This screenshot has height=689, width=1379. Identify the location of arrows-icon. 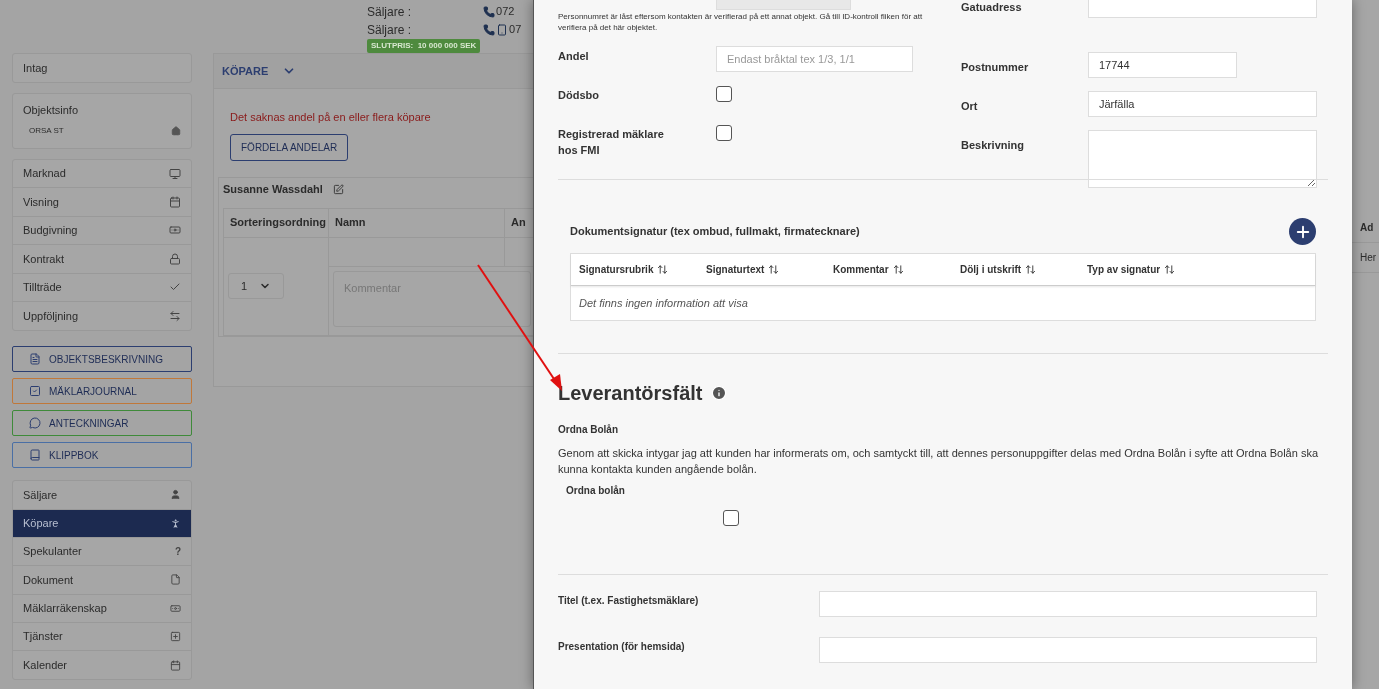
(175, 316).